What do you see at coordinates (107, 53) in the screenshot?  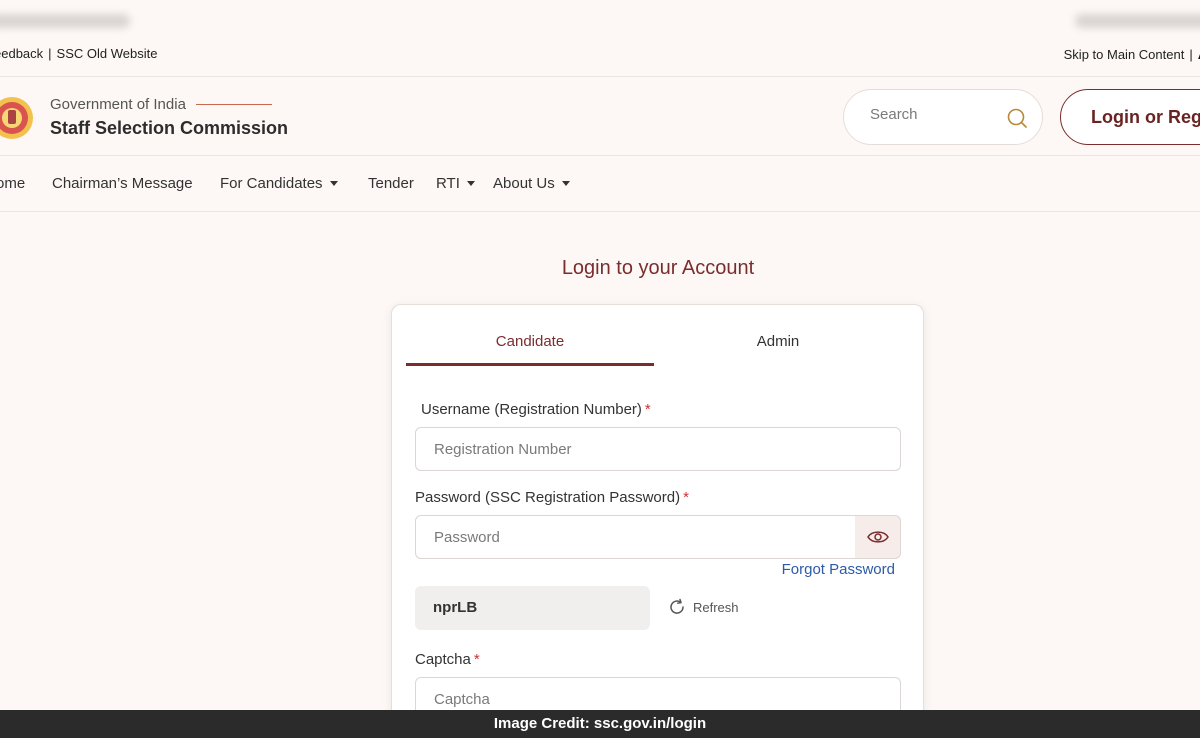 I see `old-website-link: SSC Old Website` at bounding box center [107, 53].